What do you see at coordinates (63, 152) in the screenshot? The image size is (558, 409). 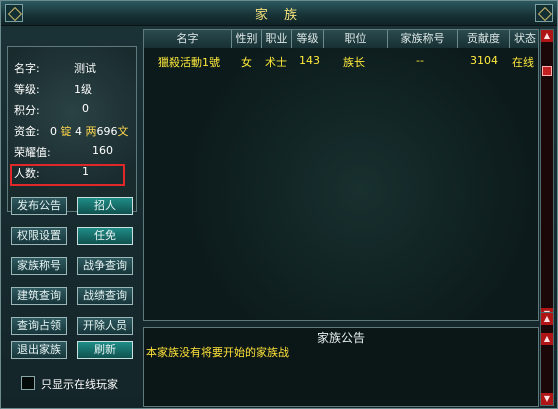 I see `info-honor-row: 荣耀值: 160` at bounding box center [63, 152].